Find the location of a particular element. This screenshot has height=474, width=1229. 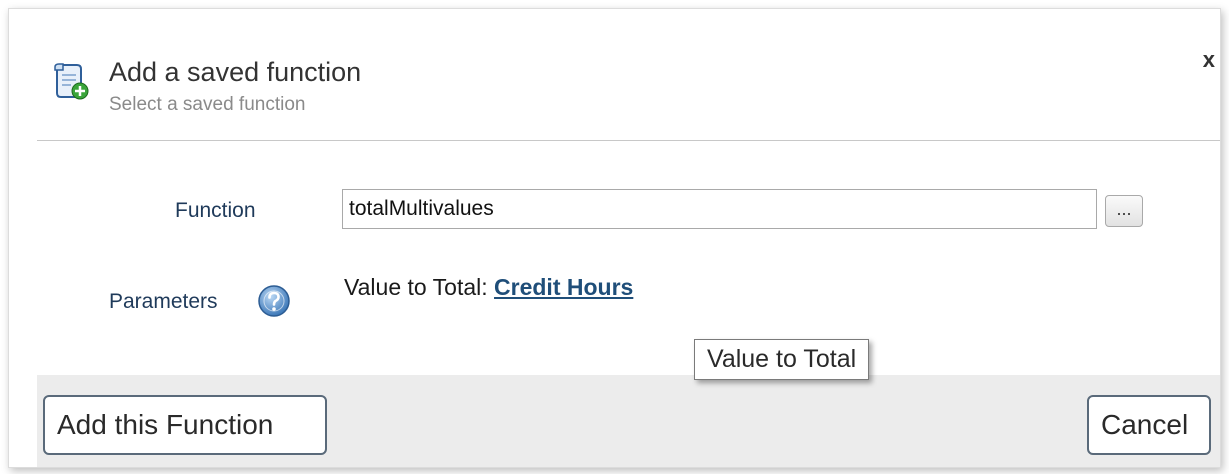

cancel-button: Cancel is located at coordinates (1149, 425).